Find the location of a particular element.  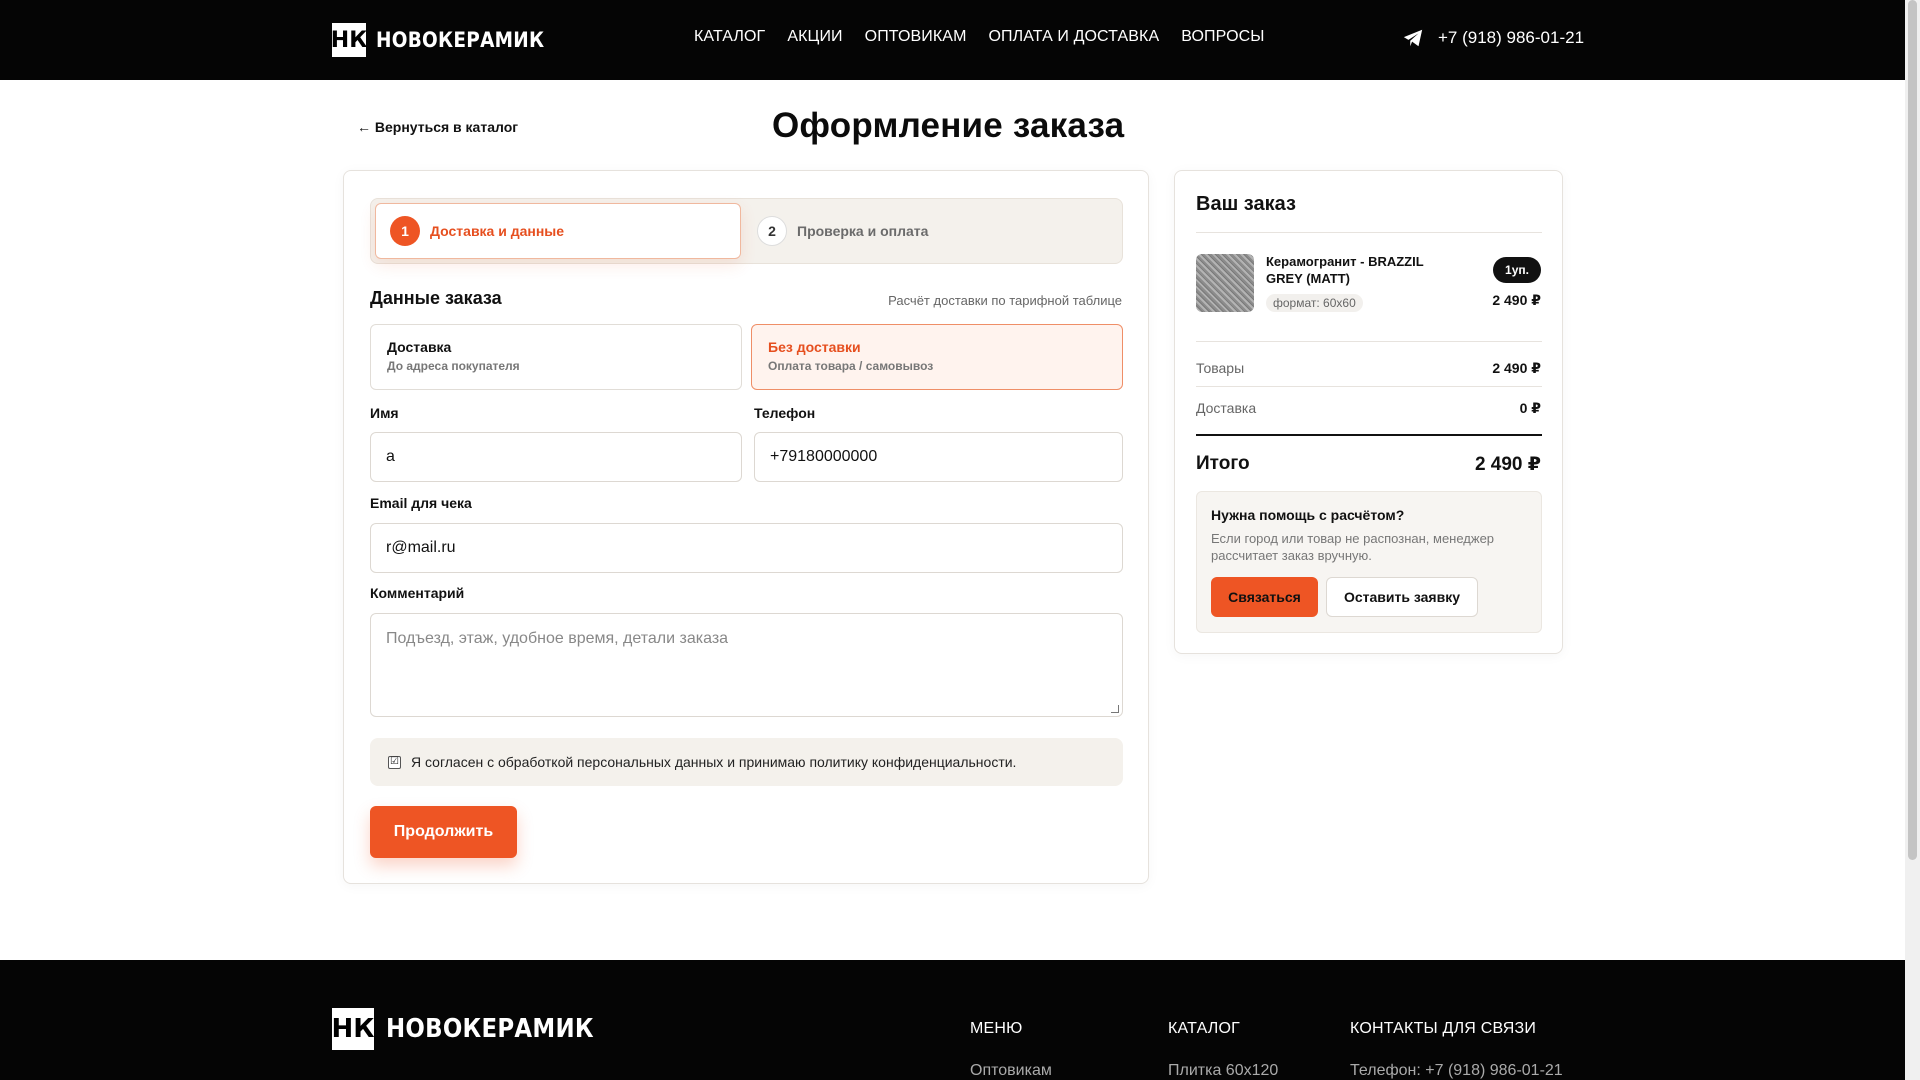

footer-link-wholesale: Оптовикам is located at coordinates (1011, 1071).